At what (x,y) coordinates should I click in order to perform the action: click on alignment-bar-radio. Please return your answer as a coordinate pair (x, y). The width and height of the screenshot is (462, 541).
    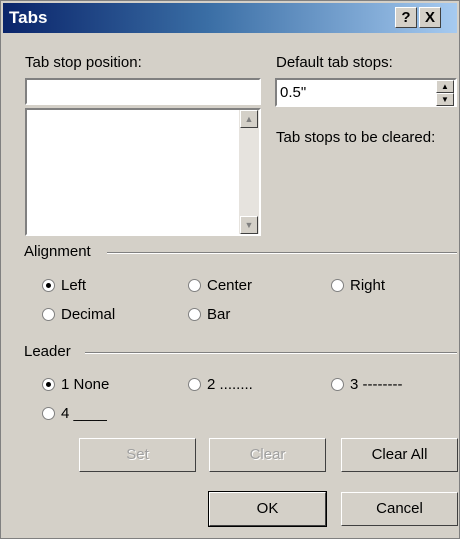
    Looking at the image, I should click on (194, 314).